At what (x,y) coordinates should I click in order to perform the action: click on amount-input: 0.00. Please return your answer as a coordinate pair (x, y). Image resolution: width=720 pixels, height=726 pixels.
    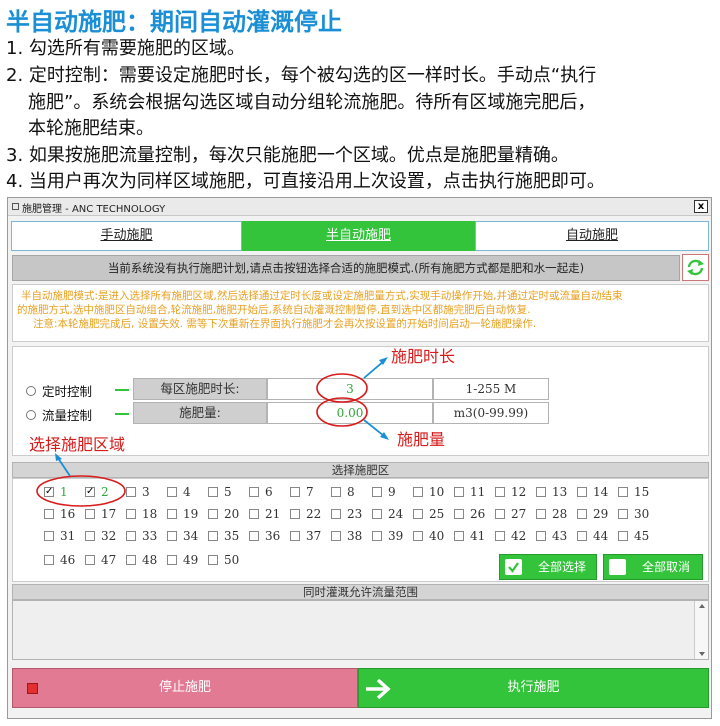
    Looking at the image, I should click on (350, 413).